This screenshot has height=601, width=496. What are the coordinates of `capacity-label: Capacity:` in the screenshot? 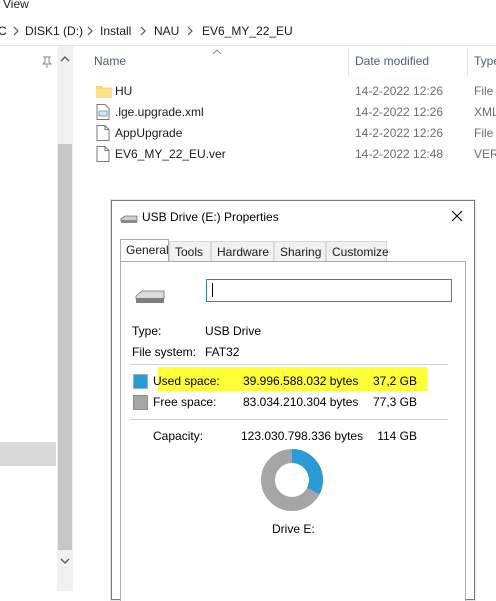 It's located at (178, 436).